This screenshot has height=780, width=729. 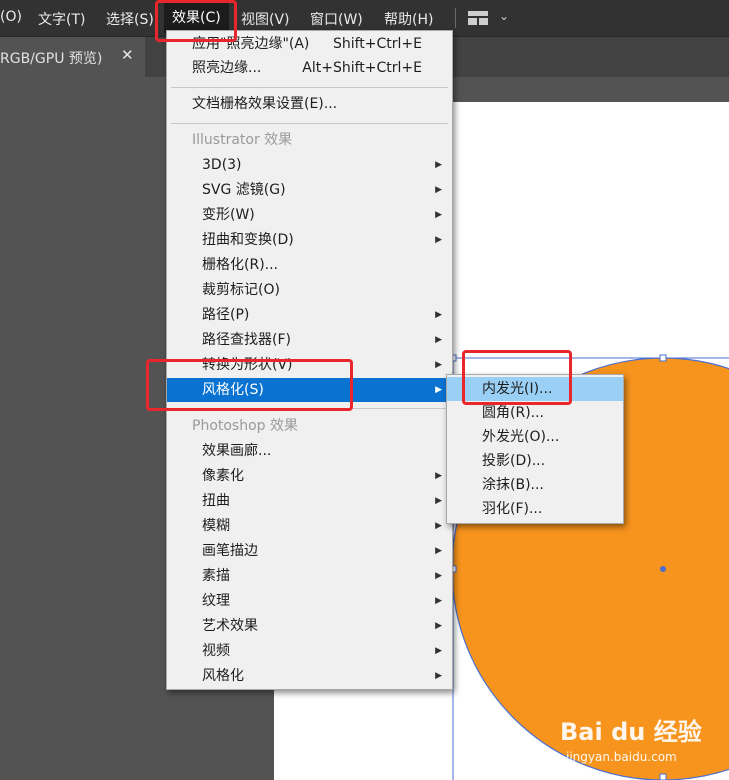 I want to click on menu-item-crop-marks: 裁剪标记(O), so click(x=309, y=290).